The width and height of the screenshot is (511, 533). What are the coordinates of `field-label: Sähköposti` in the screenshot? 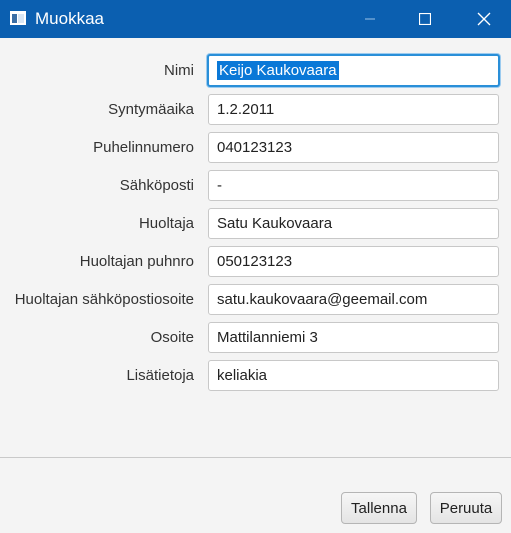 It's located at (156, 185).